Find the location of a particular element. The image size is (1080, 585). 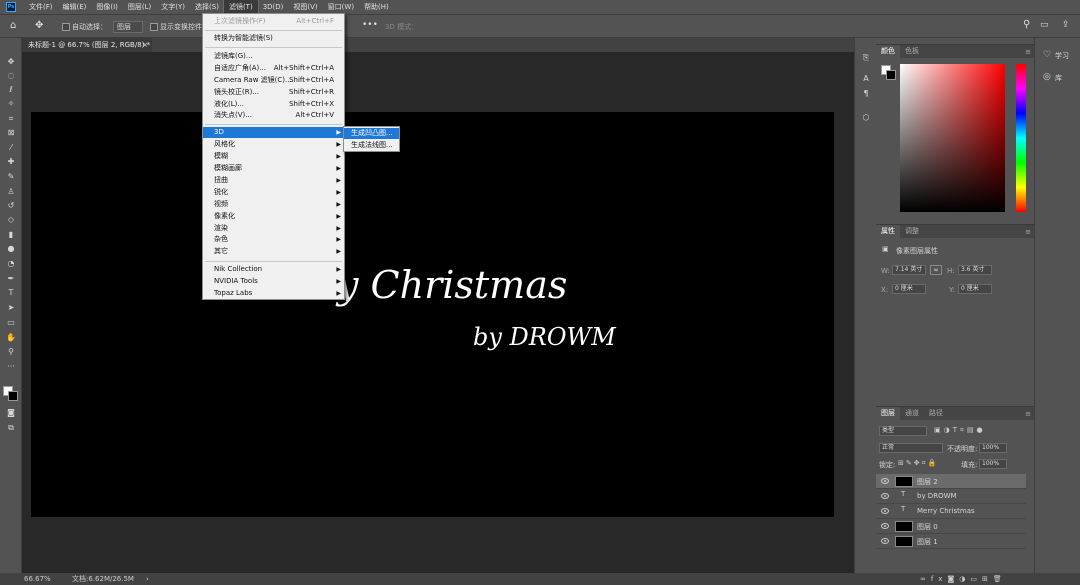

hand-icon: ✋ is located at coordinates (11, 337).